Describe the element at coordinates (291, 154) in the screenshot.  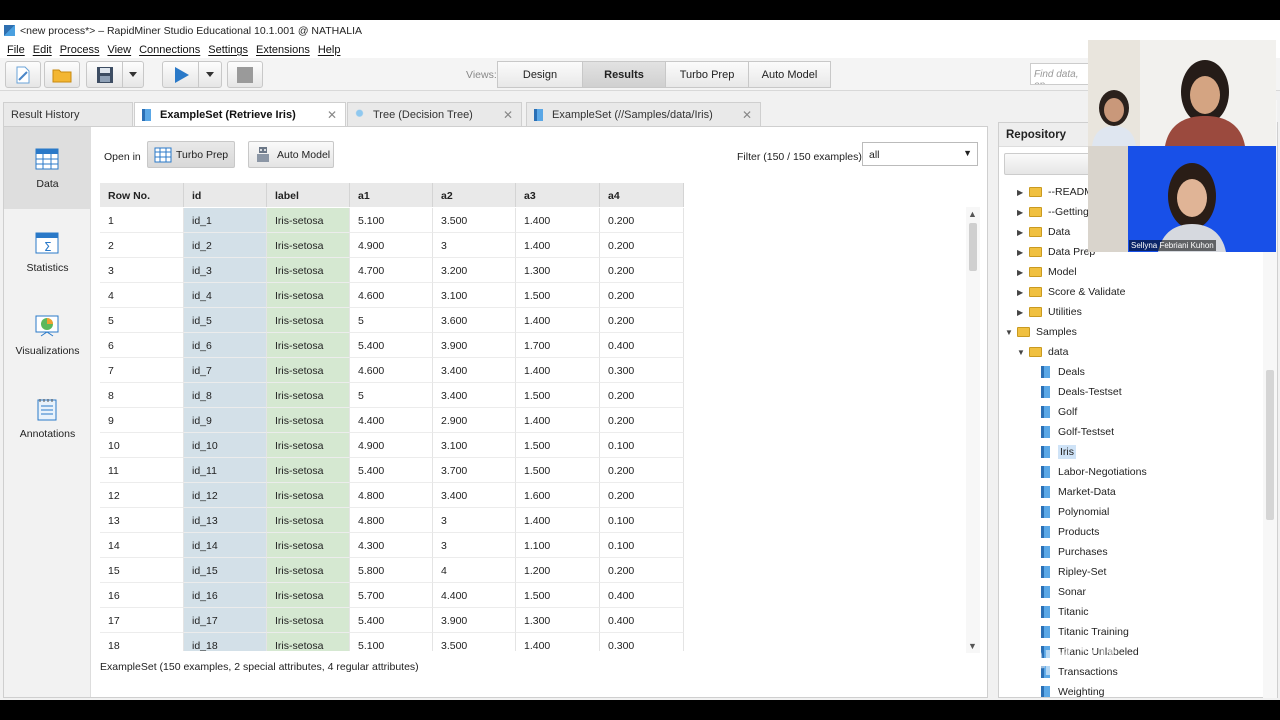
I see `open-in-auto-model-button: Auto Model` at that location.